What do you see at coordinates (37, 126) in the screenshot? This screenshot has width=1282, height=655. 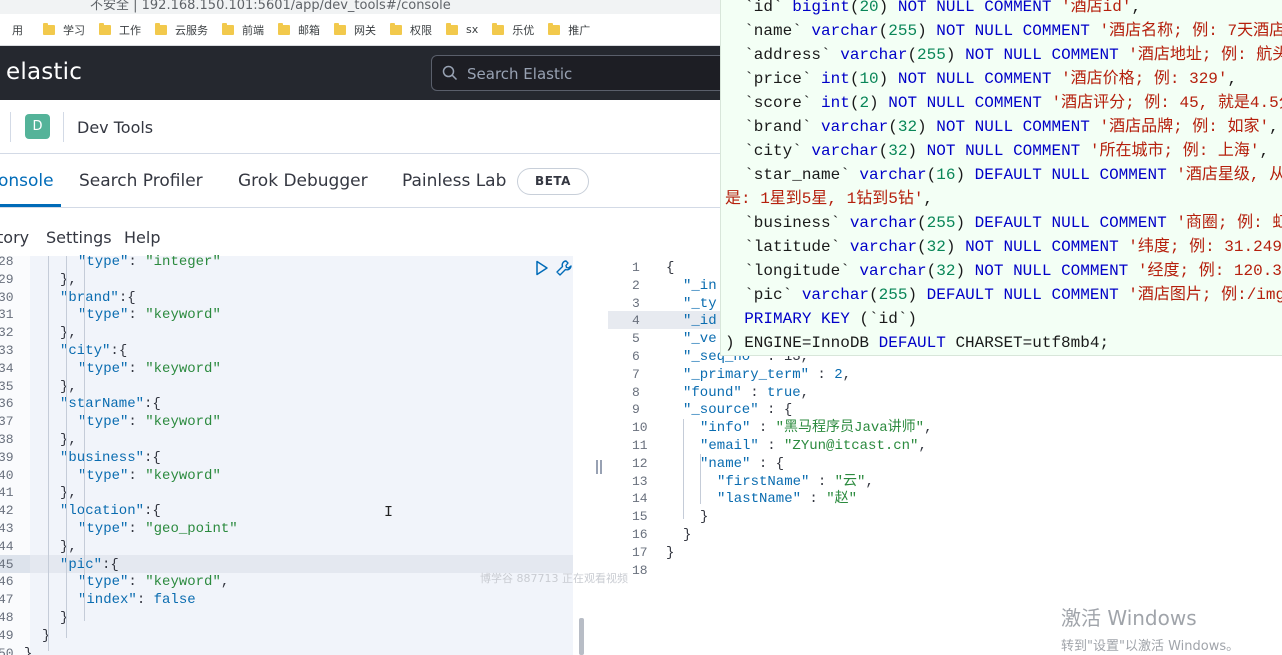 I see `space-avatar: D` at bounding box center [37, 126].